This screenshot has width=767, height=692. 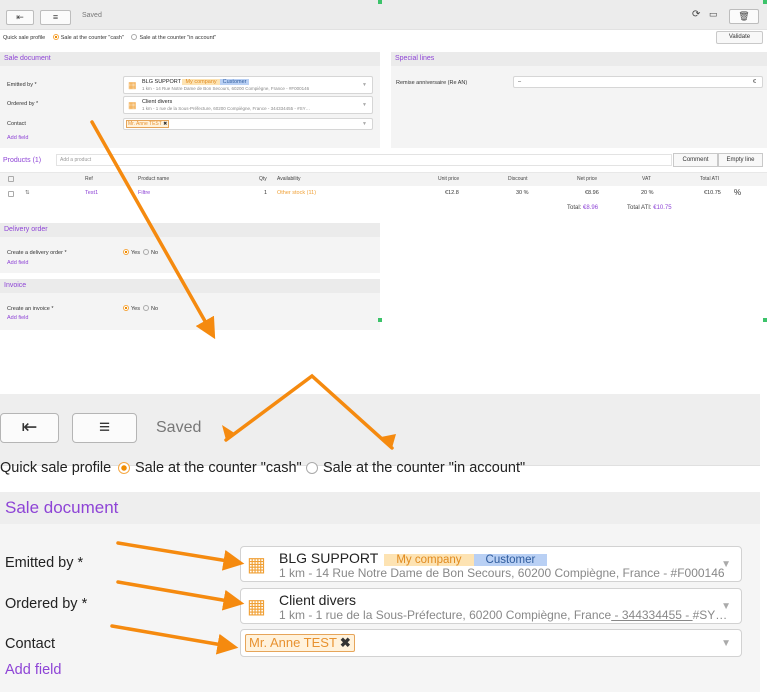 What do you see at coordinates (383, 179) in the screenshot?
I see `products-table-header` at bounding box center [383, 179].